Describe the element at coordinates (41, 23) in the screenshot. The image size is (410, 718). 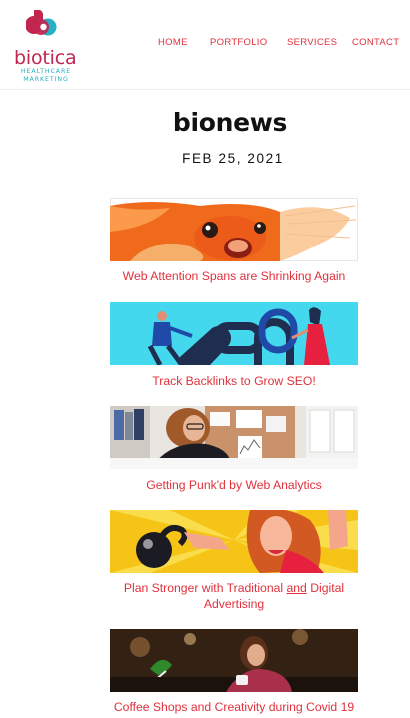
I see `logo-mark-icon` at that location.